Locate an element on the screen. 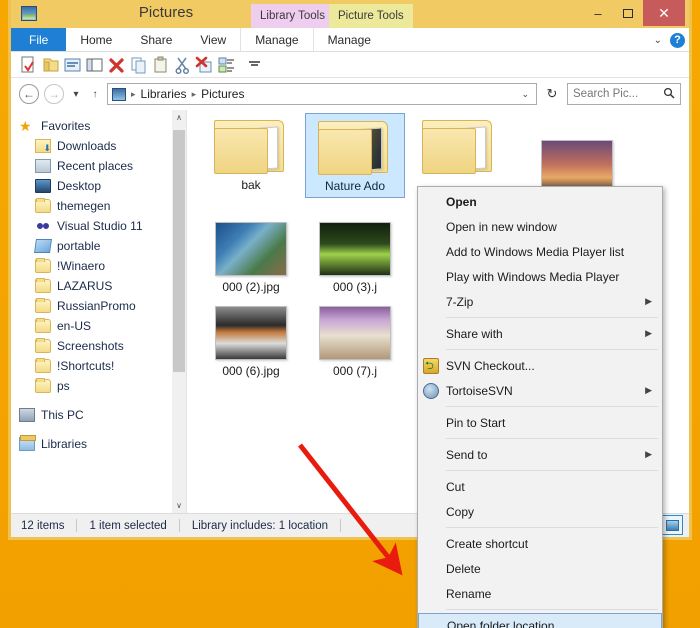  recent-locations-button: ▾ is located at coordinates (76, 94).